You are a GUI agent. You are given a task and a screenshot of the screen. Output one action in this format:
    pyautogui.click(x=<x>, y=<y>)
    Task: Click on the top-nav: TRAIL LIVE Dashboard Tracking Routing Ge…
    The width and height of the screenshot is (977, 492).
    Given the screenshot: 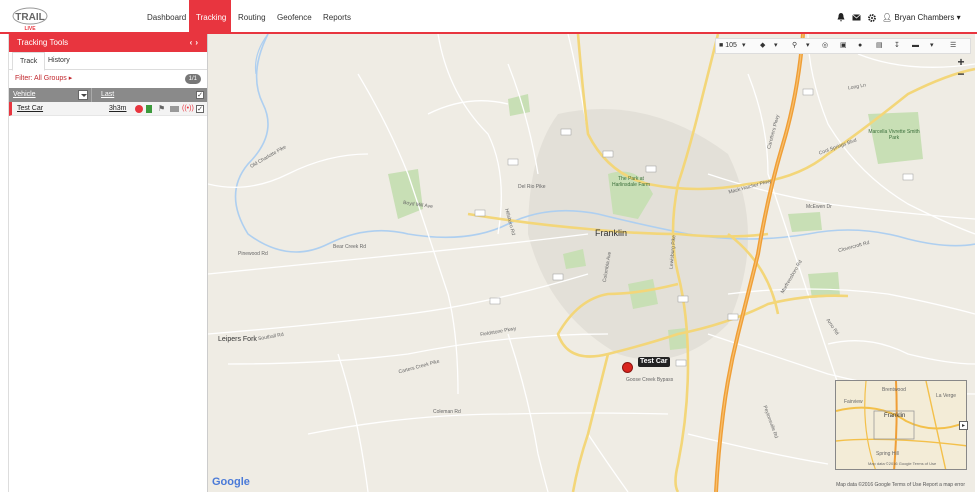 What is the action you would take?
    pyautogui.click(x=488, y=17)
    